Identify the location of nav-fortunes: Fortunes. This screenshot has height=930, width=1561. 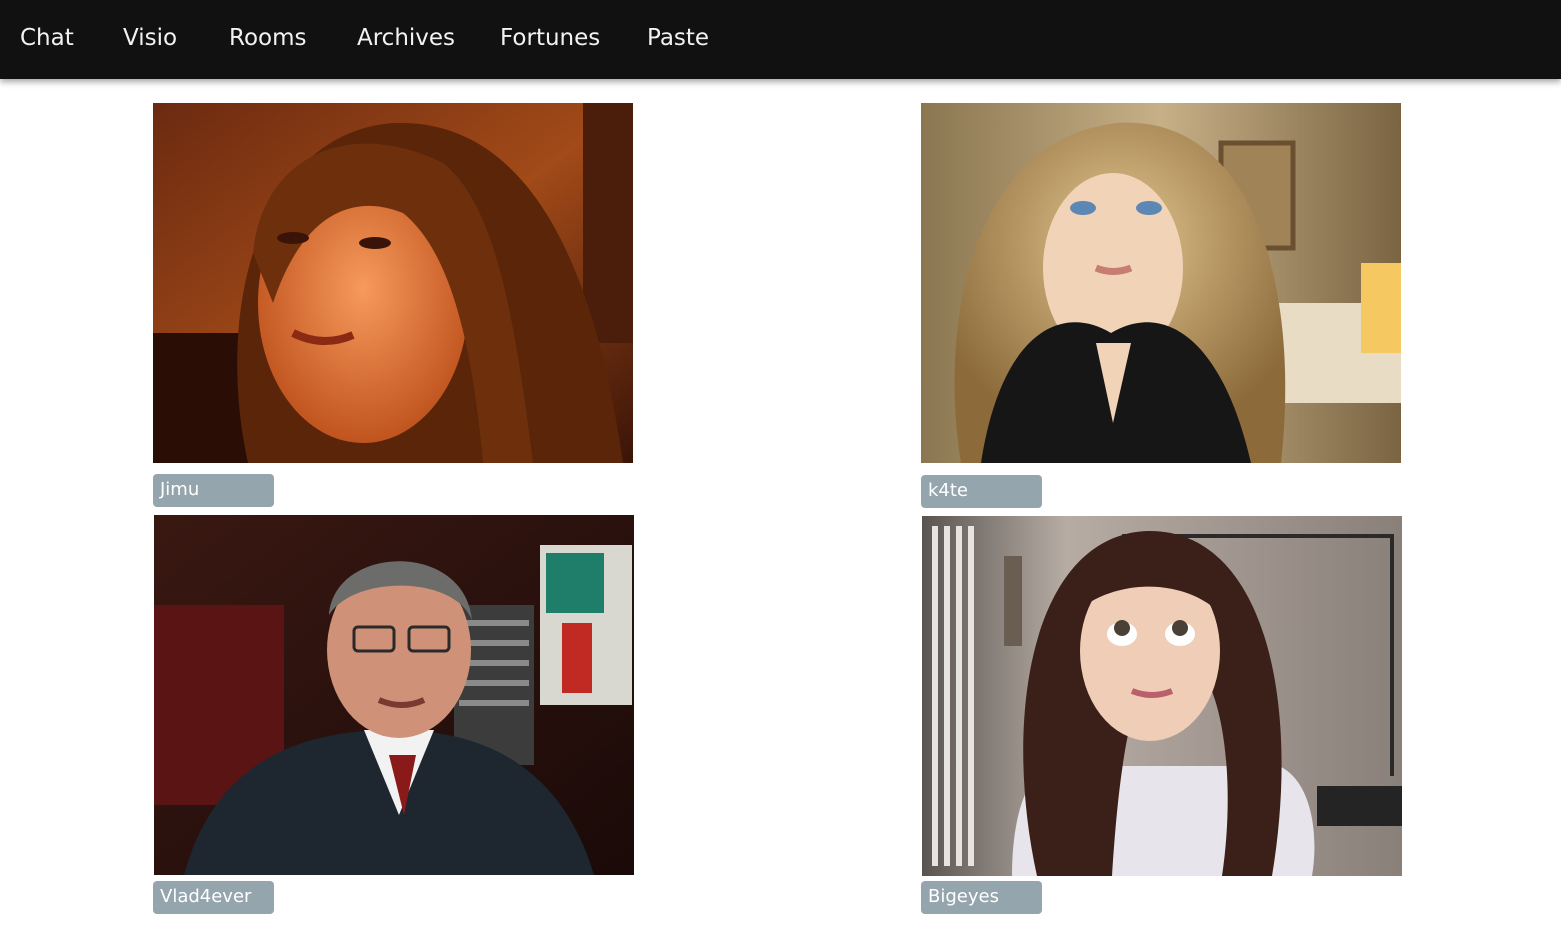
(550, 39).